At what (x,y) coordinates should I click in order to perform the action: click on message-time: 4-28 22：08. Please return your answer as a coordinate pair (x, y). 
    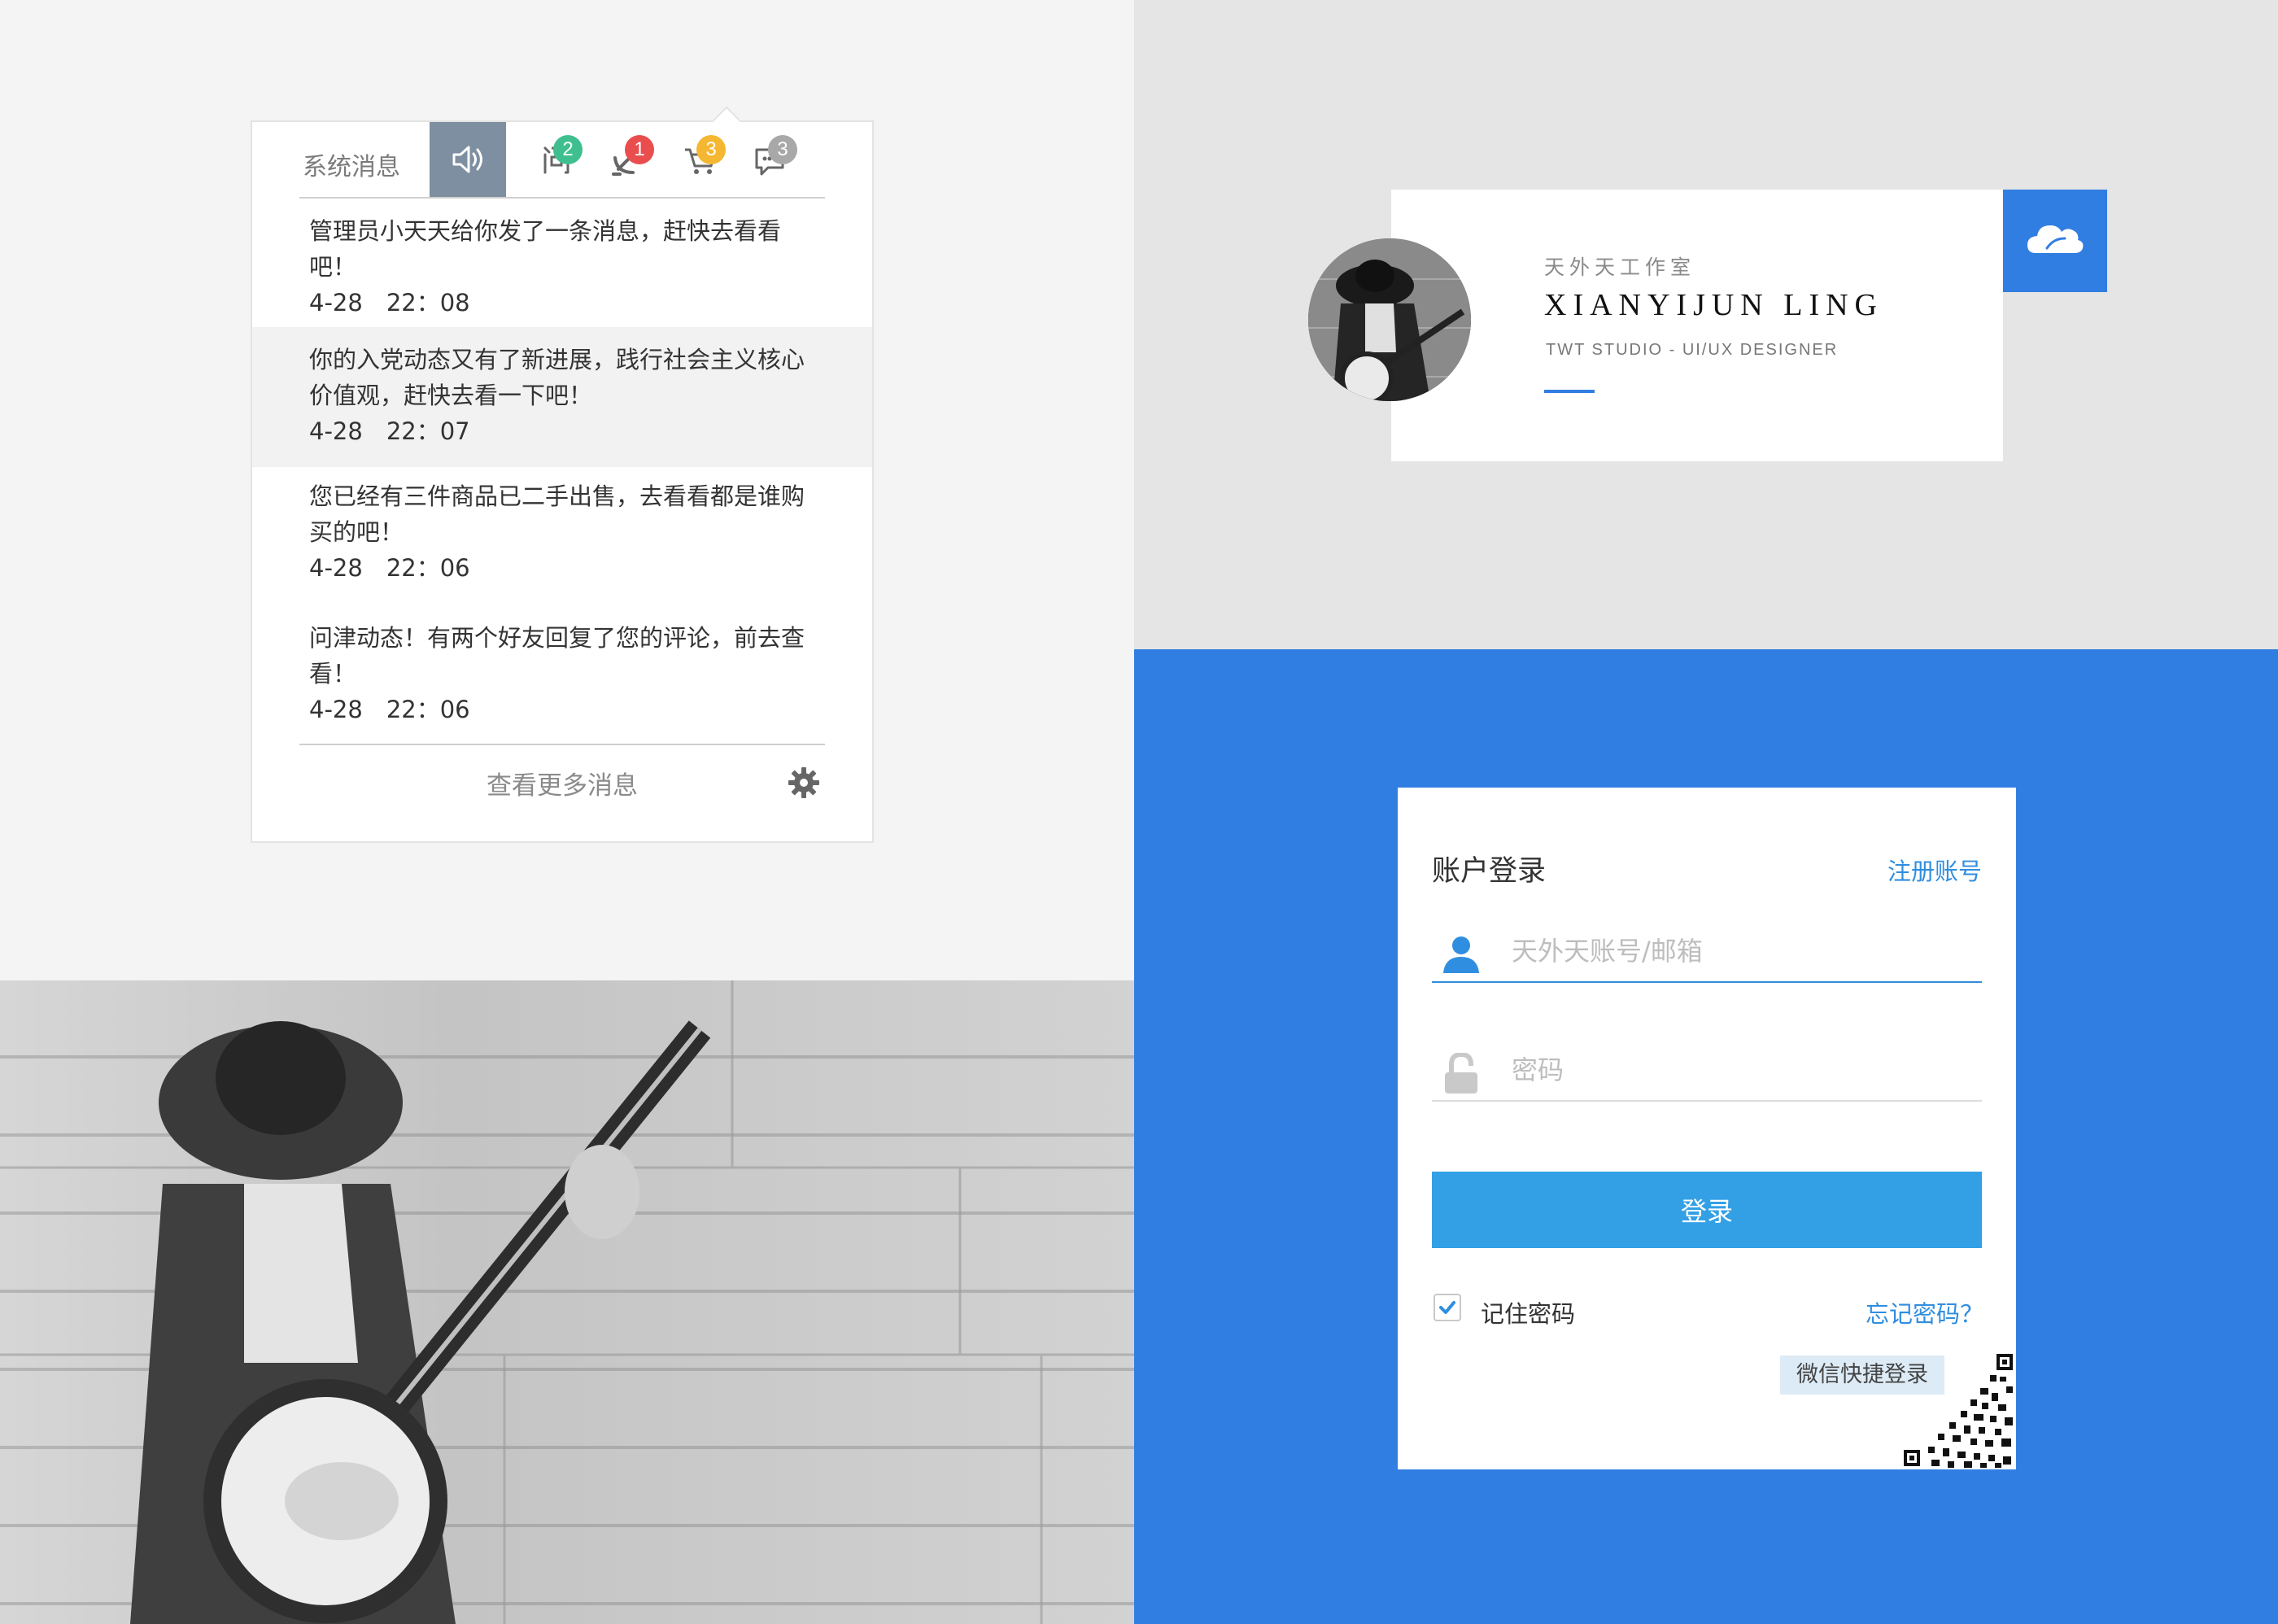
    Looking at the image, I should click on (389, 303).